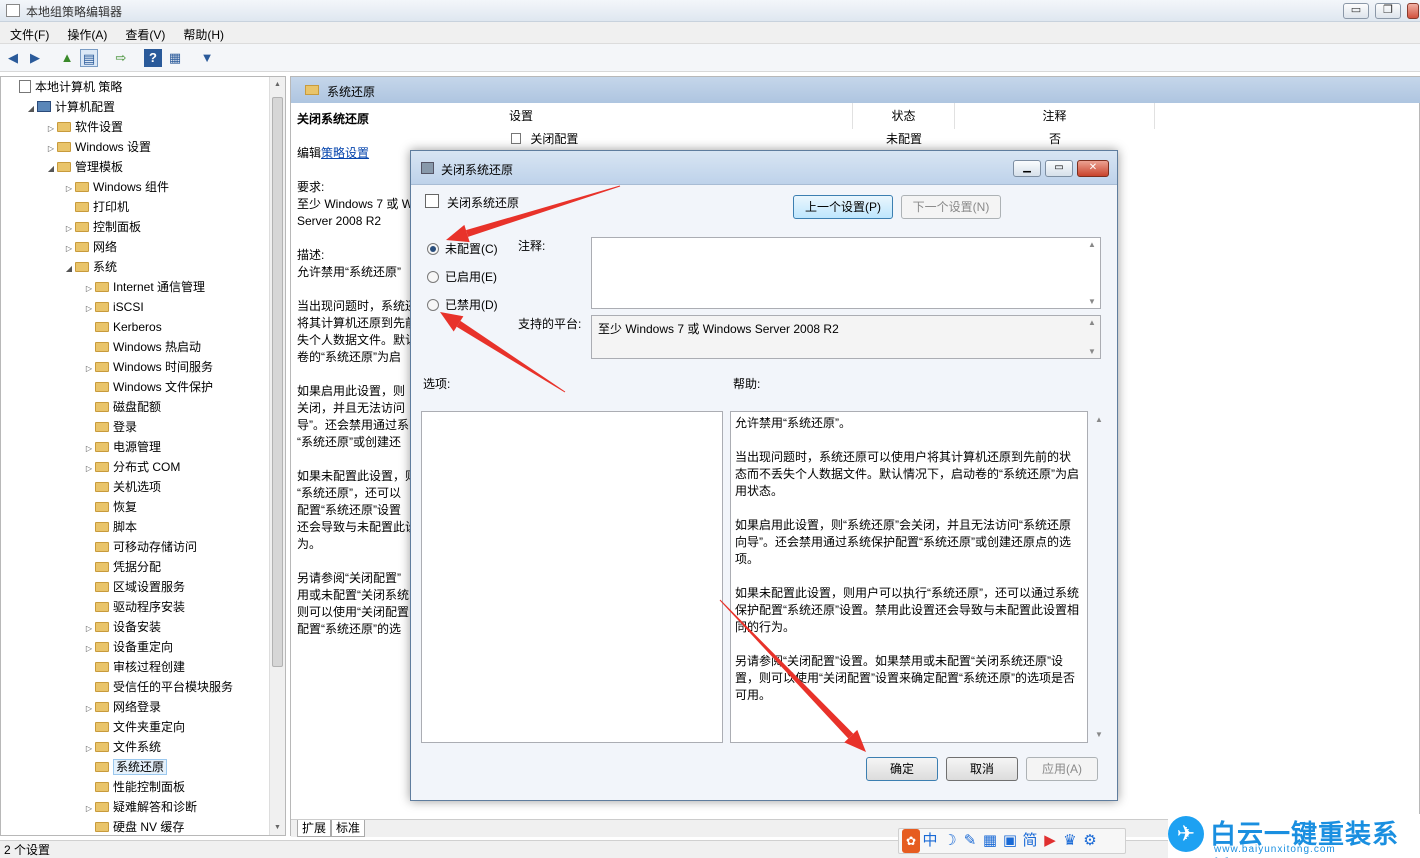  Describe the element at coordinates (458, 233) in the screenshot. I see `arrow-head` at that location.